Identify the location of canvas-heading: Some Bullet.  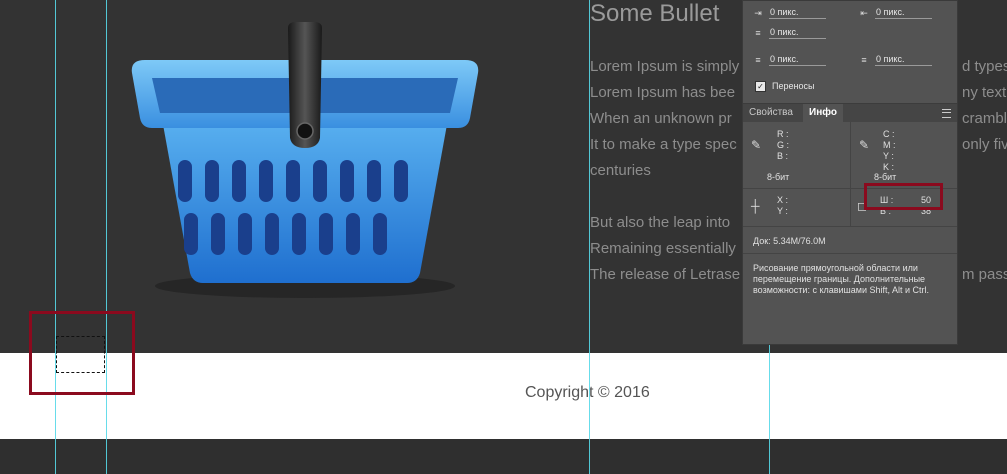
(655, 13).